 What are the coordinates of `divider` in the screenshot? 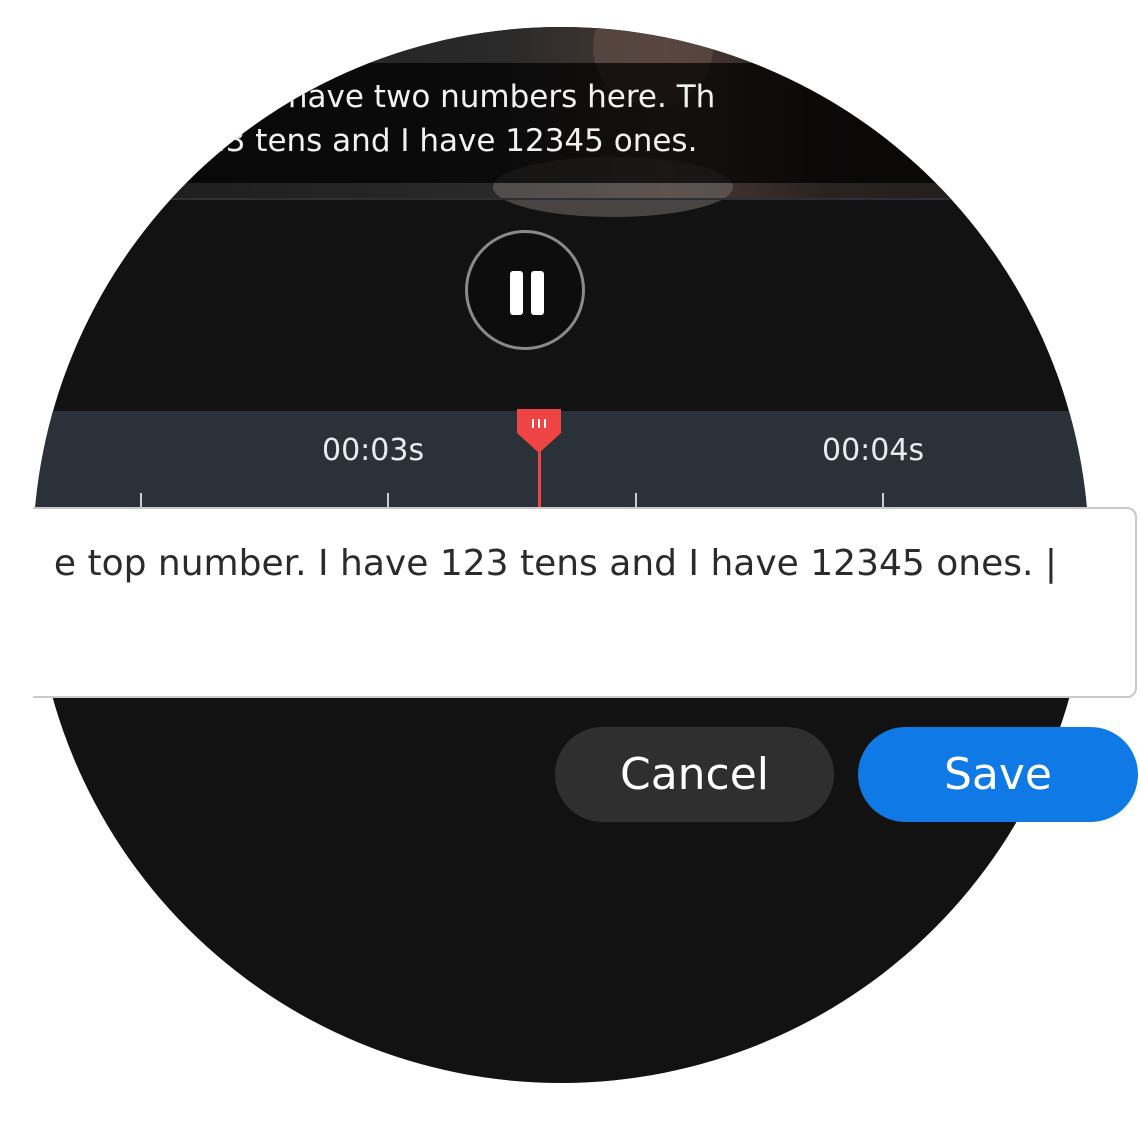 It's located at (561, 199).